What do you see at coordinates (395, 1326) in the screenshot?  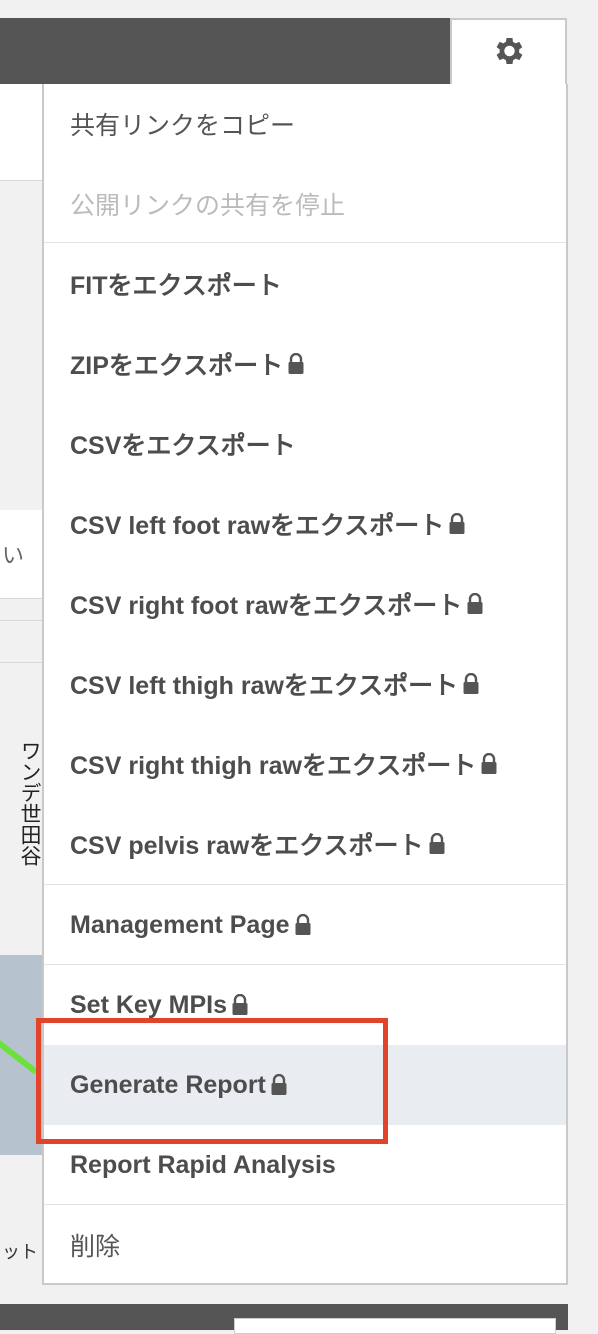 I see `footer-input` at bounding box center [395, 1326].